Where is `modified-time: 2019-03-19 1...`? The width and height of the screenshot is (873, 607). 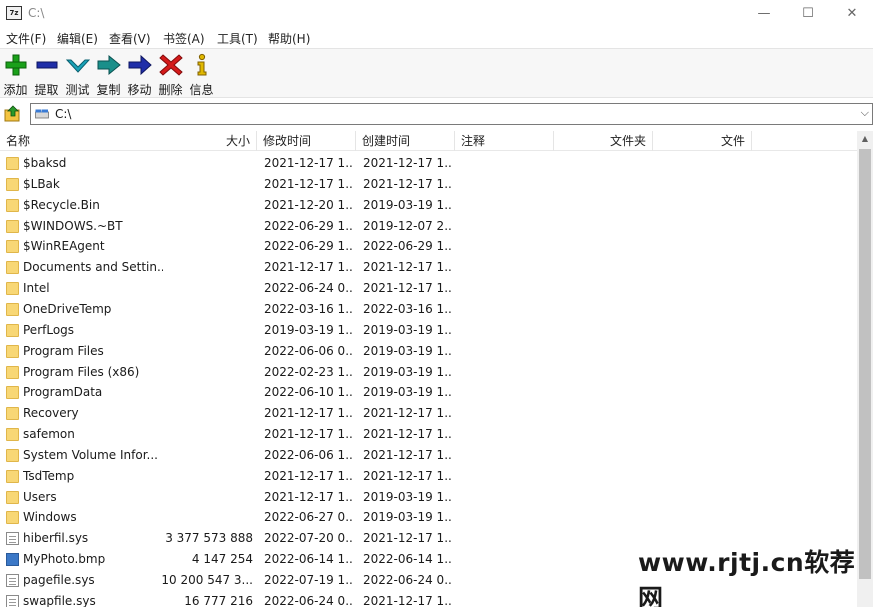 modified-time: 2019-03-19 1... is located at coordinates (309, 329).